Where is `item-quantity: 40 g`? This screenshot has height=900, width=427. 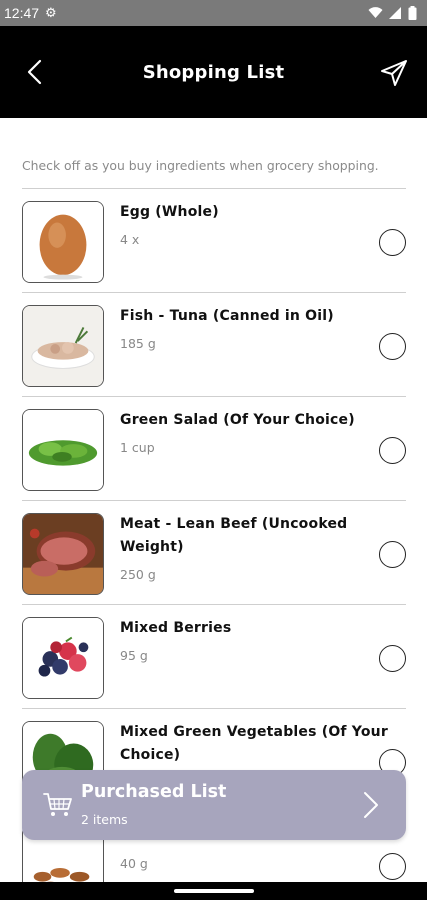 item-quantity: 40 g is located at coordinates (134, 863).